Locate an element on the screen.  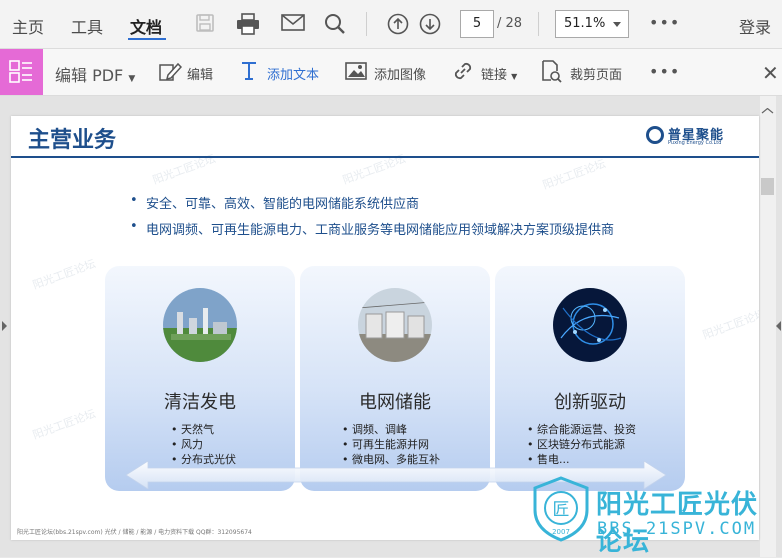
card-title: 电网储能 is located at coordinates (395, 402).